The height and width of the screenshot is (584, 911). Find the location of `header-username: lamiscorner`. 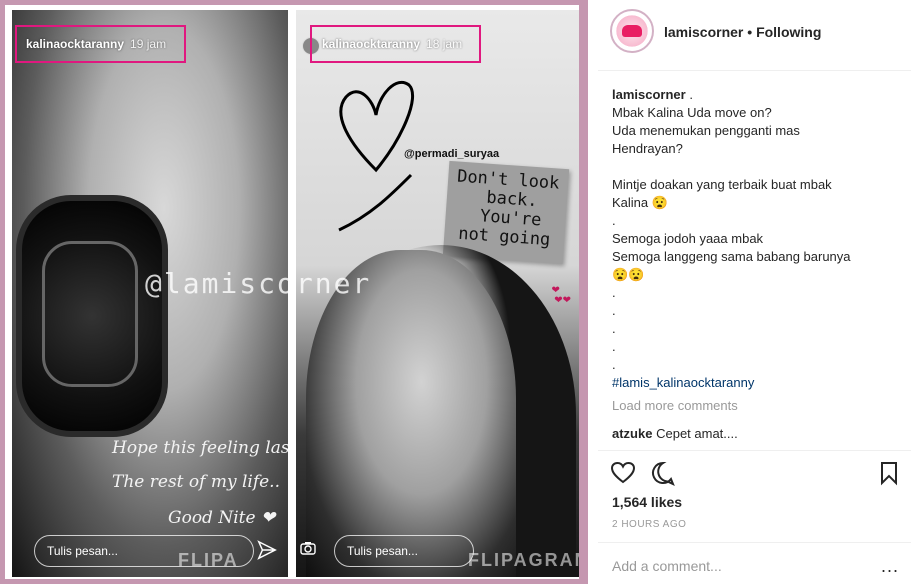

header-username: lamiscorner is located at coordinates (703, 32).